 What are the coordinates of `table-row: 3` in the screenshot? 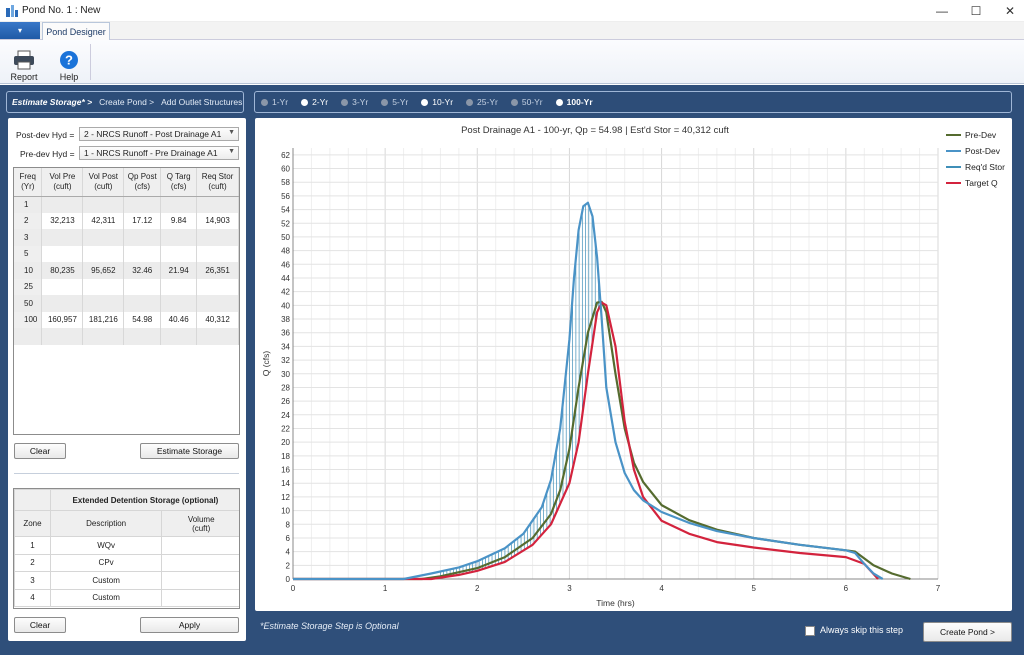 It's located at (126, 237).